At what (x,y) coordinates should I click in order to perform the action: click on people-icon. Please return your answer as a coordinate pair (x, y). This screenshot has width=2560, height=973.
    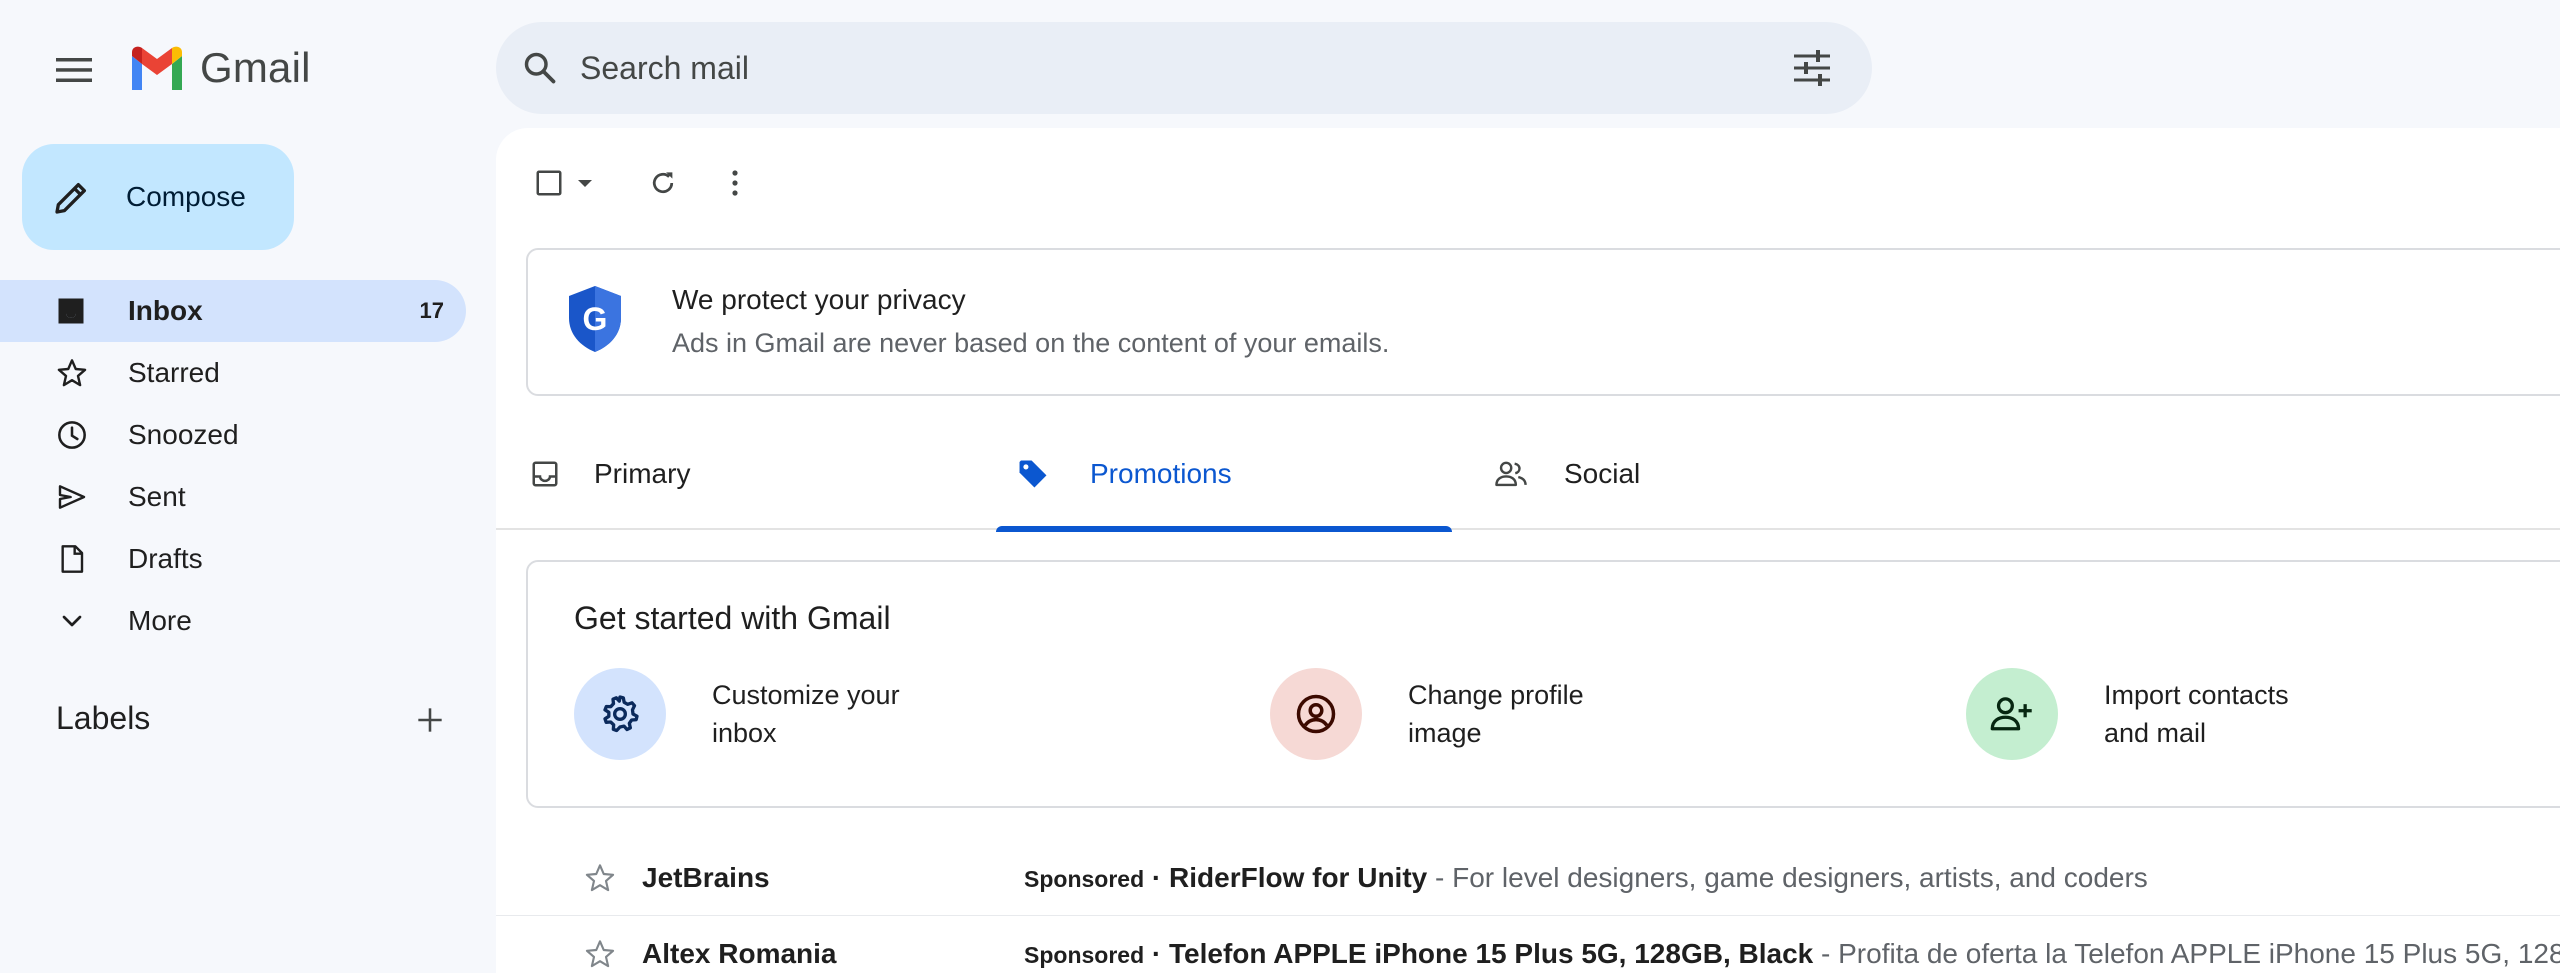
    Looking at the image, I should click on (1511, 474).